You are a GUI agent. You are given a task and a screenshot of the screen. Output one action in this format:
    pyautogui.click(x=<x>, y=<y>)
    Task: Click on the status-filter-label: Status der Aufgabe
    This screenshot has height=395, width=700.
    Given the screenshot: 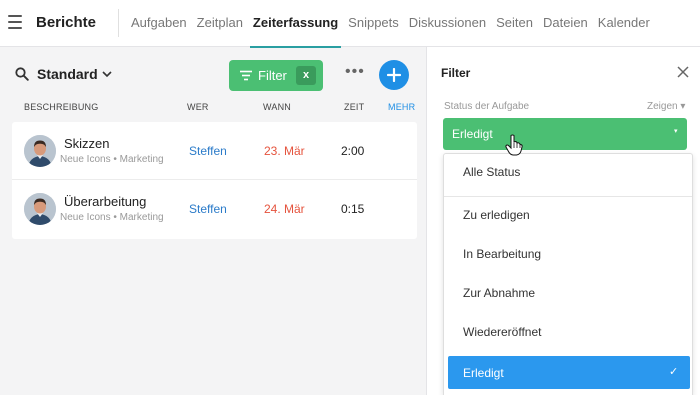 What is the action you would take?
    pyautogui.click(x=487, y=106)
    